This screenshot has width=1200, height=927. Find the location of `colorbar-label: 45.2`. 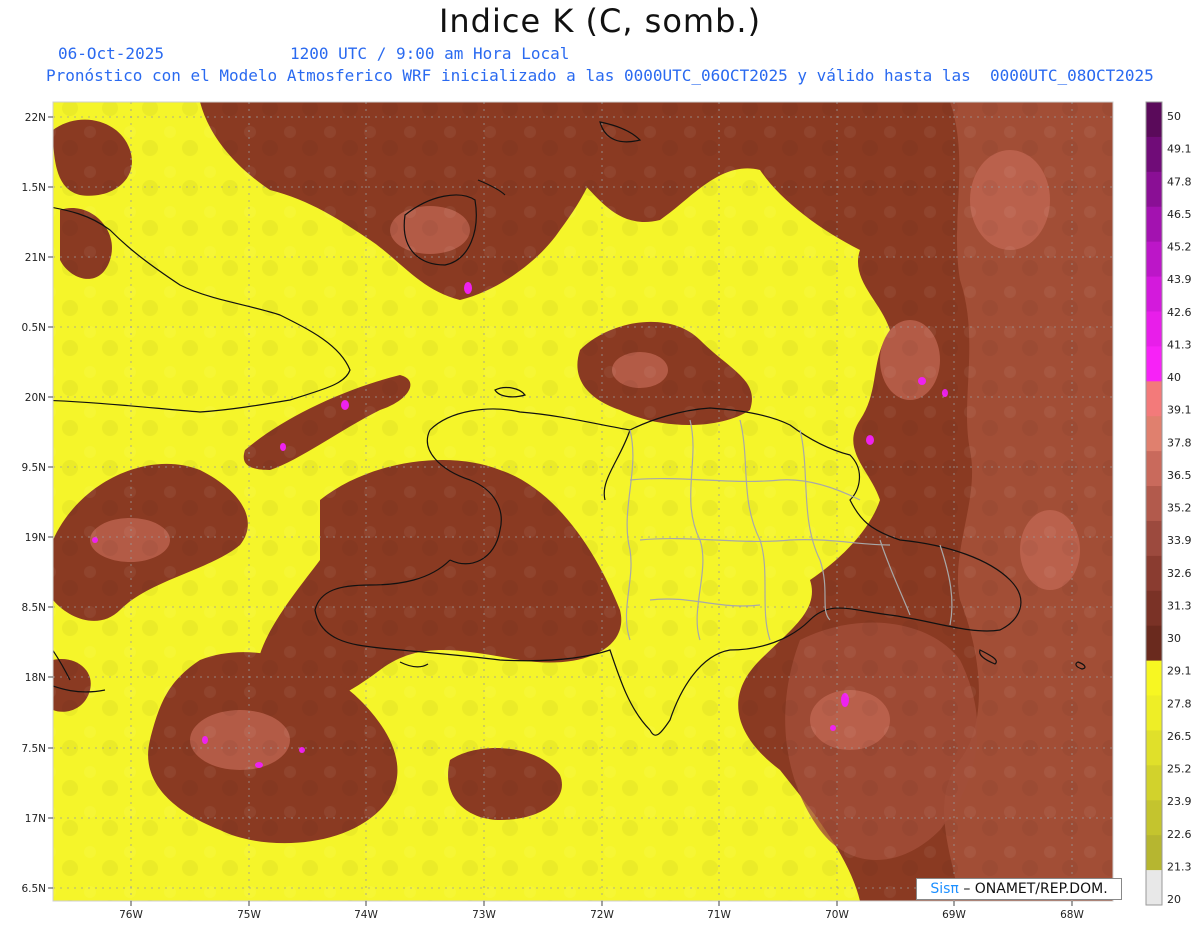

colorbar-label: 45.2 is located at coordinates (1179, 247).